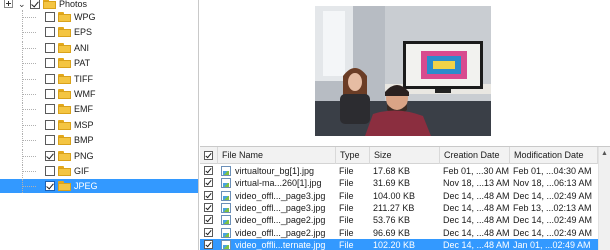 The width and height of the screenshot is (610, 250). What do you see at coordinates (99, 124) in the screenshot?
I see `tree-item-msp: MSP` at bounding box center [99, 124].